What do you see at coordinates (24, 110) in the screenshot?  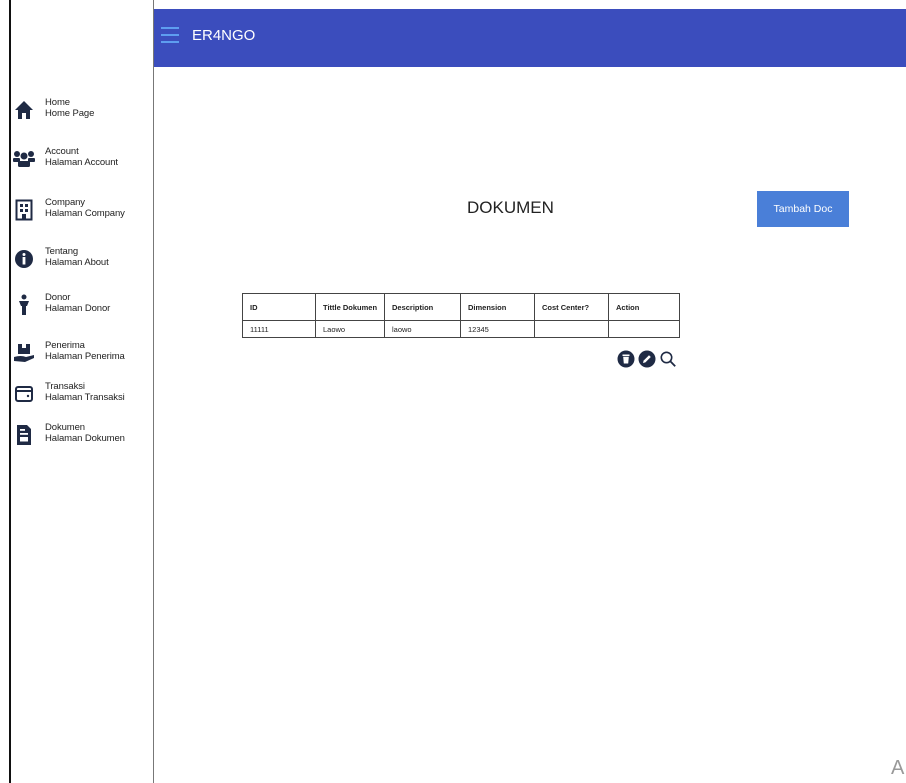 I see `home-icon` at bounding box center [24, 110].